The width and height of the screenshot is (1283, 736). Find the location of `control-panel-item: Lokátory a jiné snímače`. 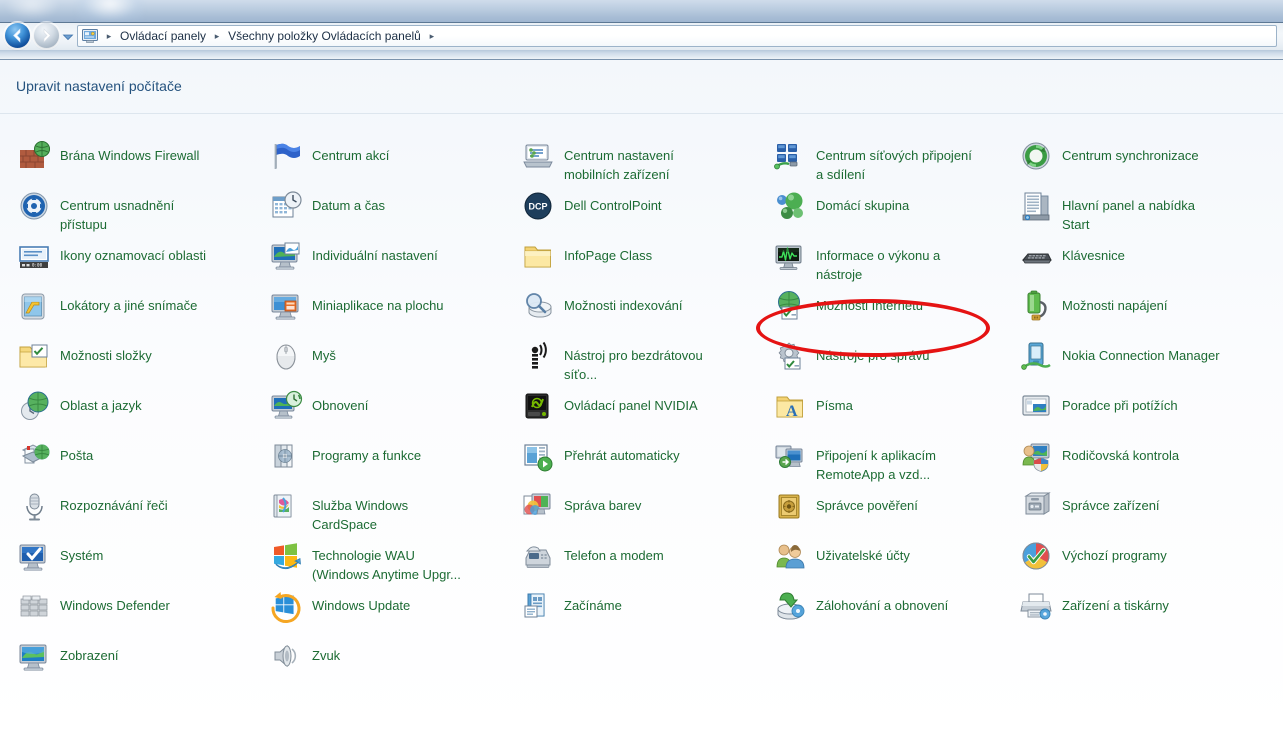

control-panel-item: Lokátory a jiné snímače is located at coordinates (107, 307).